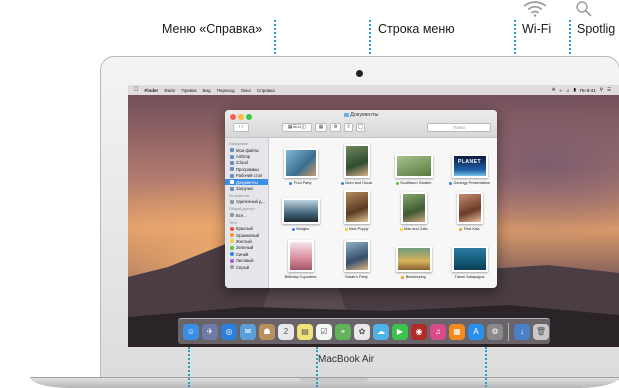 Image resolution: width=619 pixels, height=388 pixels. What do you see at coordinates (356, 258) in the screenshot?
I see `file-item: Sarah's Party` at bounding box center [356, 258].